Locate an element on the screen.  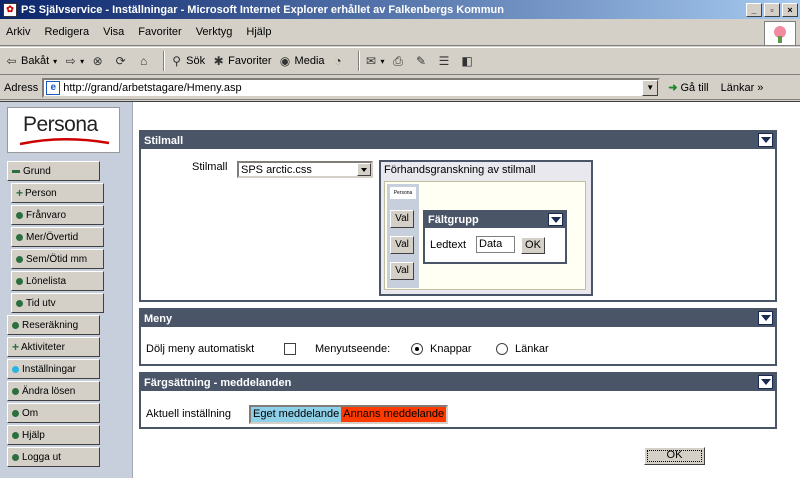
message-color-preview: Eget meddelande Annans meddelande is located at coordinates (349, 414).